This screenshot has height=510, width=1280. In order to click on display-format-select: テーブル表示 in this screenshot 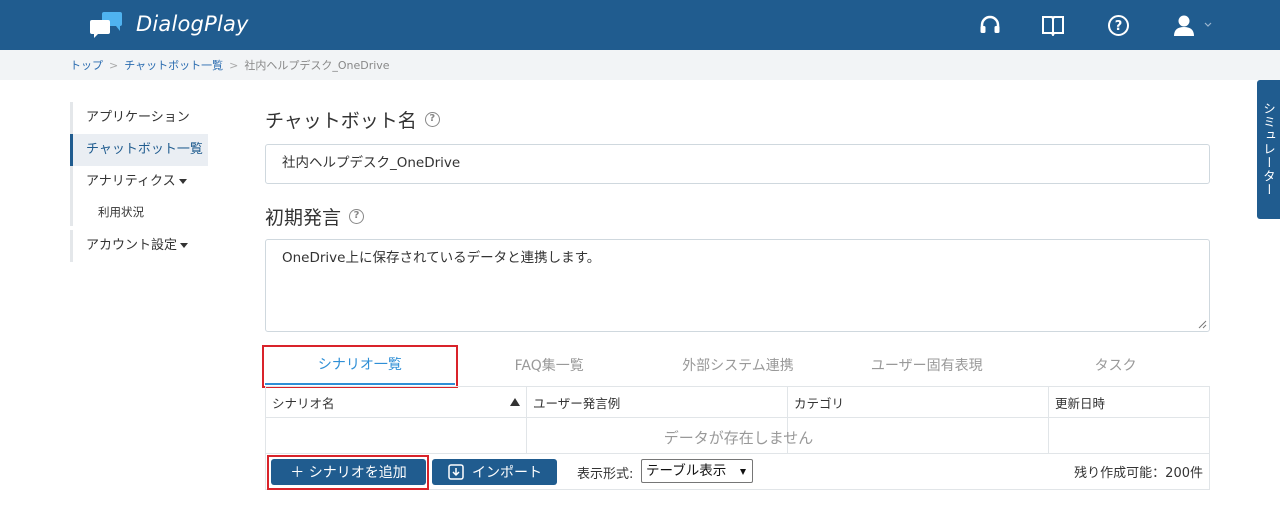, I will do `click(697, 471)`.